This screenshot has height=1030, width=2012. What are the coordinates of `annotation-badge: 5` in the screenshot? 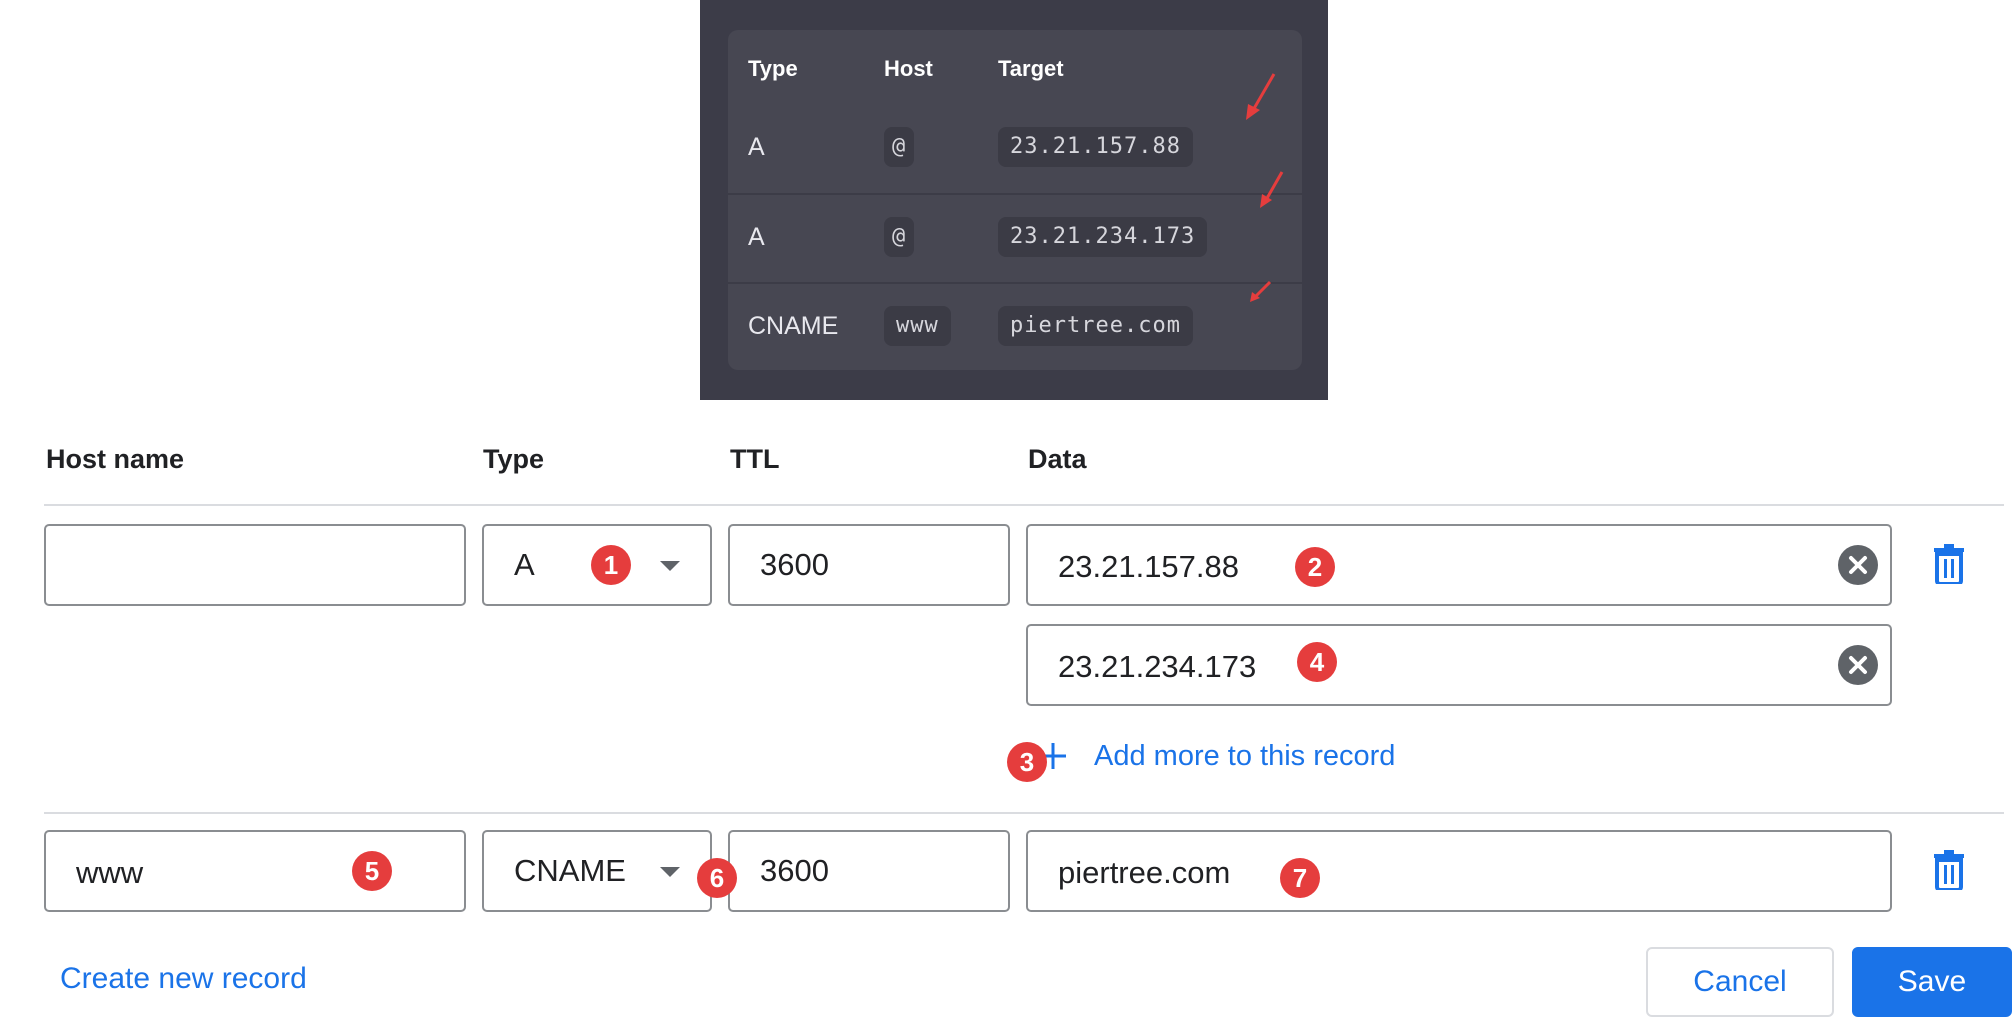 It's located at (372, 871).